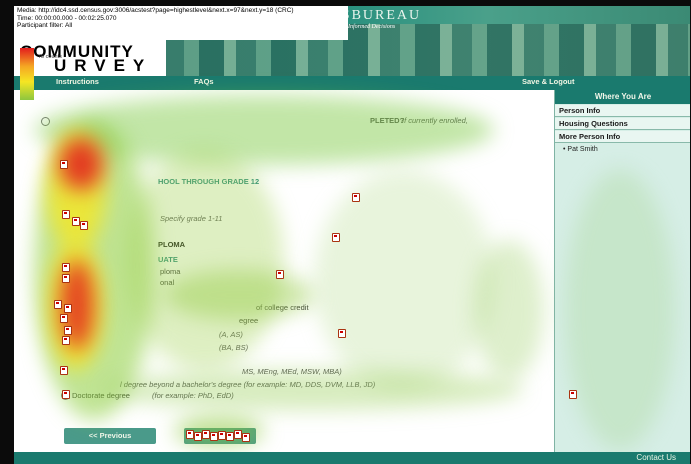 The width and height of the screenshot is (691, 464). Describe the element at coordinates (352, 83) in the screenshot. I see `nav-bar: Instructions FAQs Save & Logout` at that location.